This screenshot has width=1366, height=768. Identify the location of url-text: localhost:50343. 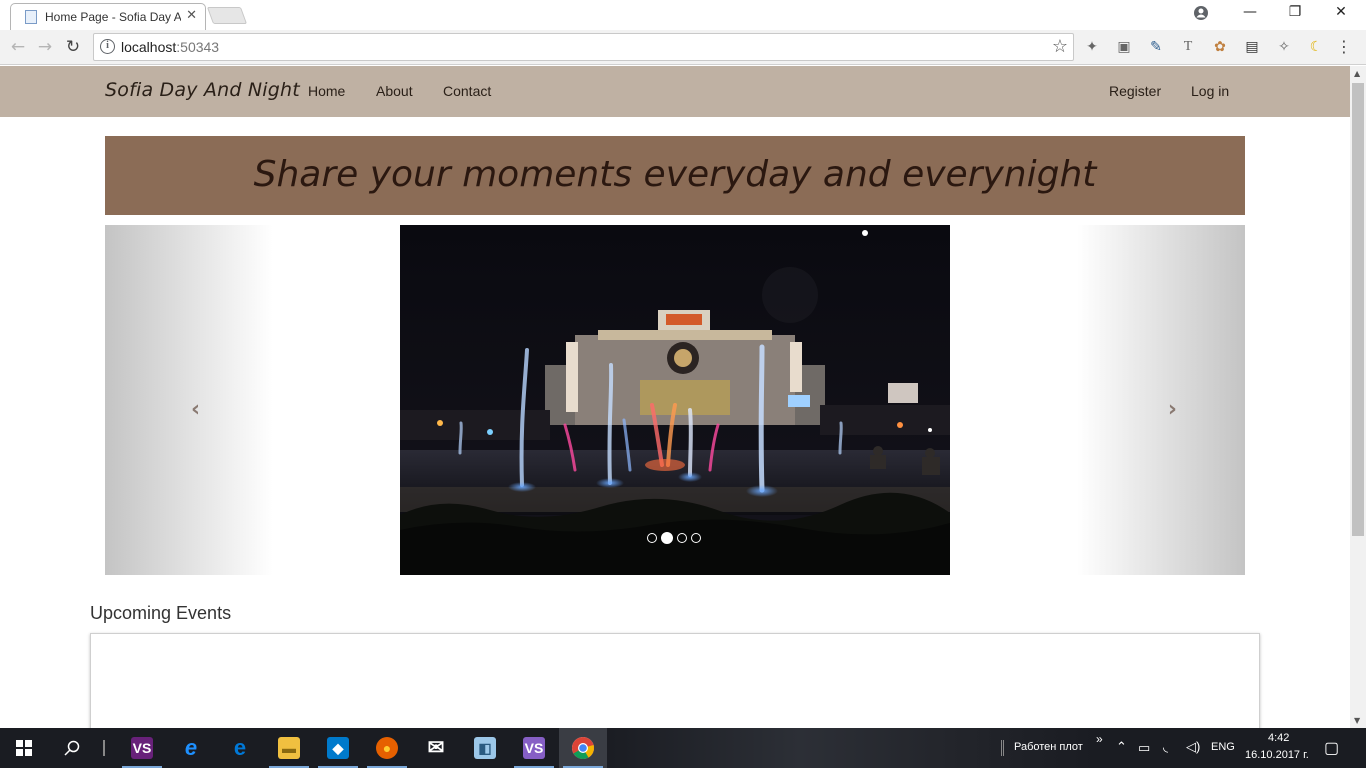
(170, 47).